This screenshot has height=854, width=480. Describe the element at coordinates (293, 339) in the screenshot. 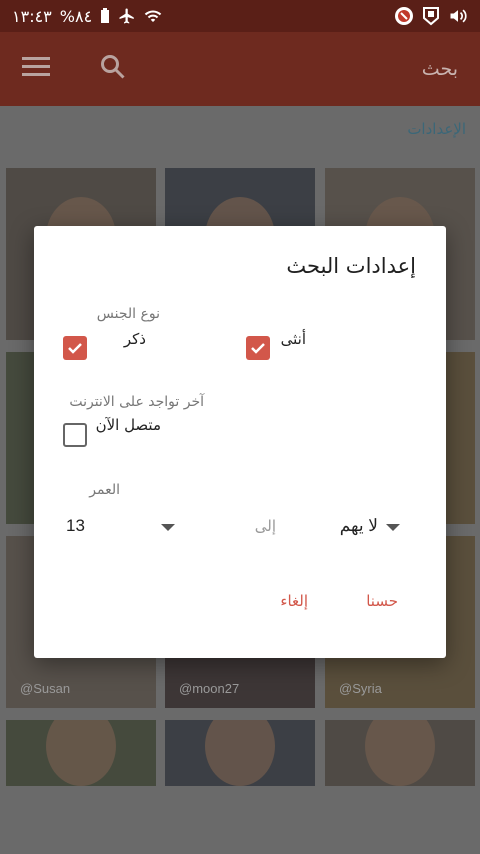

I see `female-label: أنثى` at that location.